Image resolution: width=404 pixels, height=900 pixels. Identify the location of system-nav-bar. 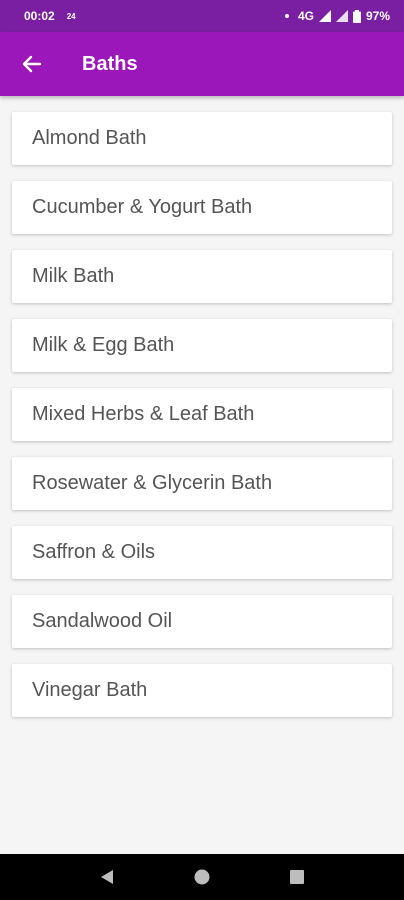
(202, 877).